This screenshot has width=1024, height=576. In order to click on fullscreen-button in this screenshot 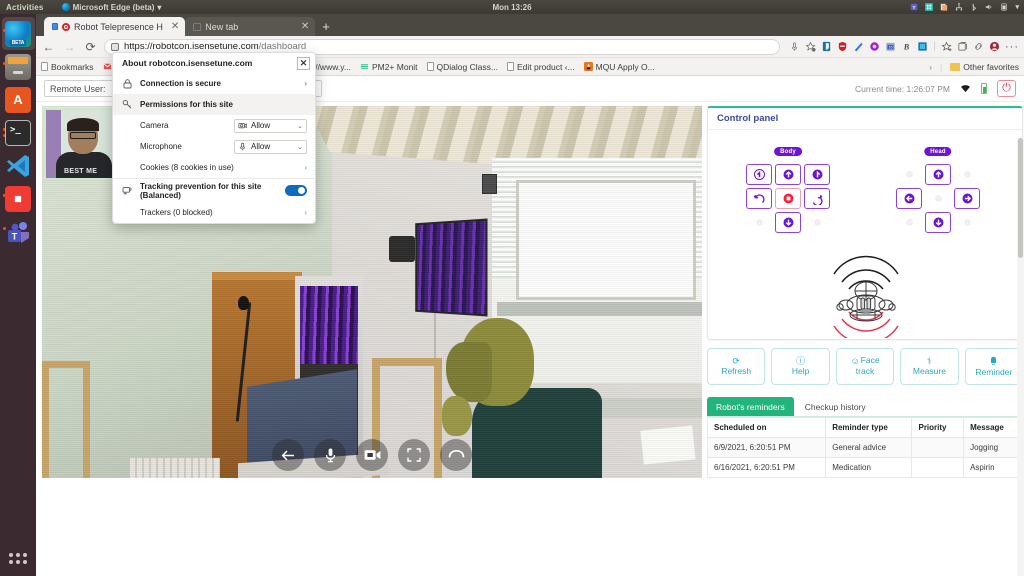, I will do `click(414, 455)`.